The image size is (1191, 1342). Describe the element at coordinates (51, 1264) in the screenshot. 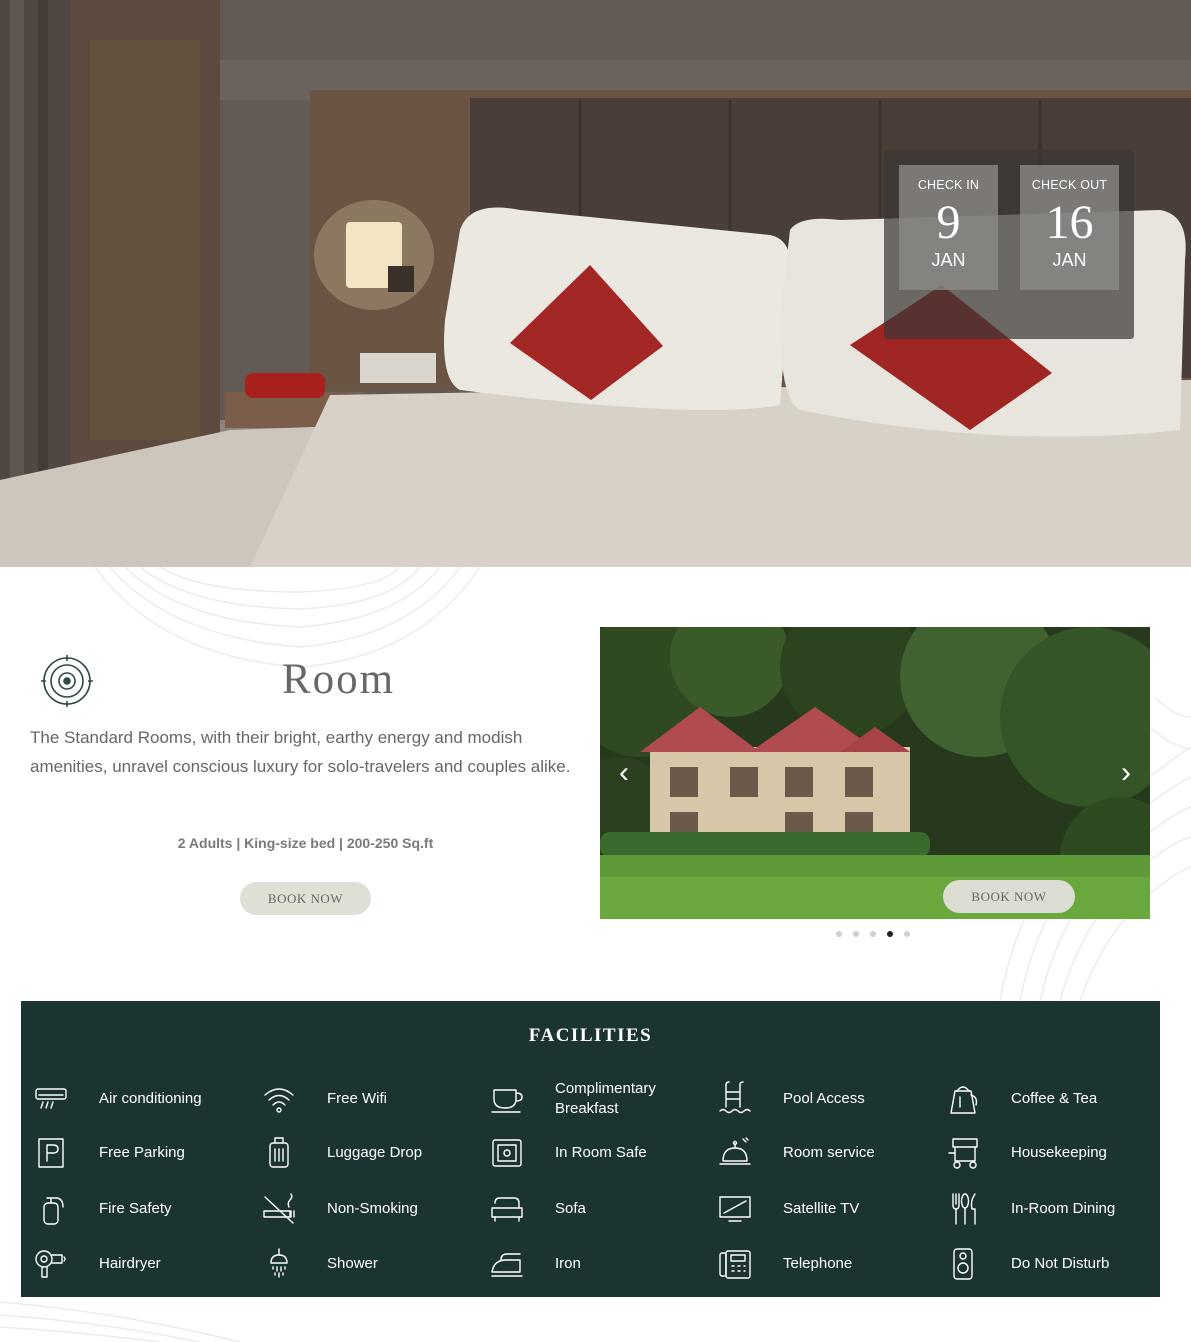

I see `hairdryer-icon` at that location.